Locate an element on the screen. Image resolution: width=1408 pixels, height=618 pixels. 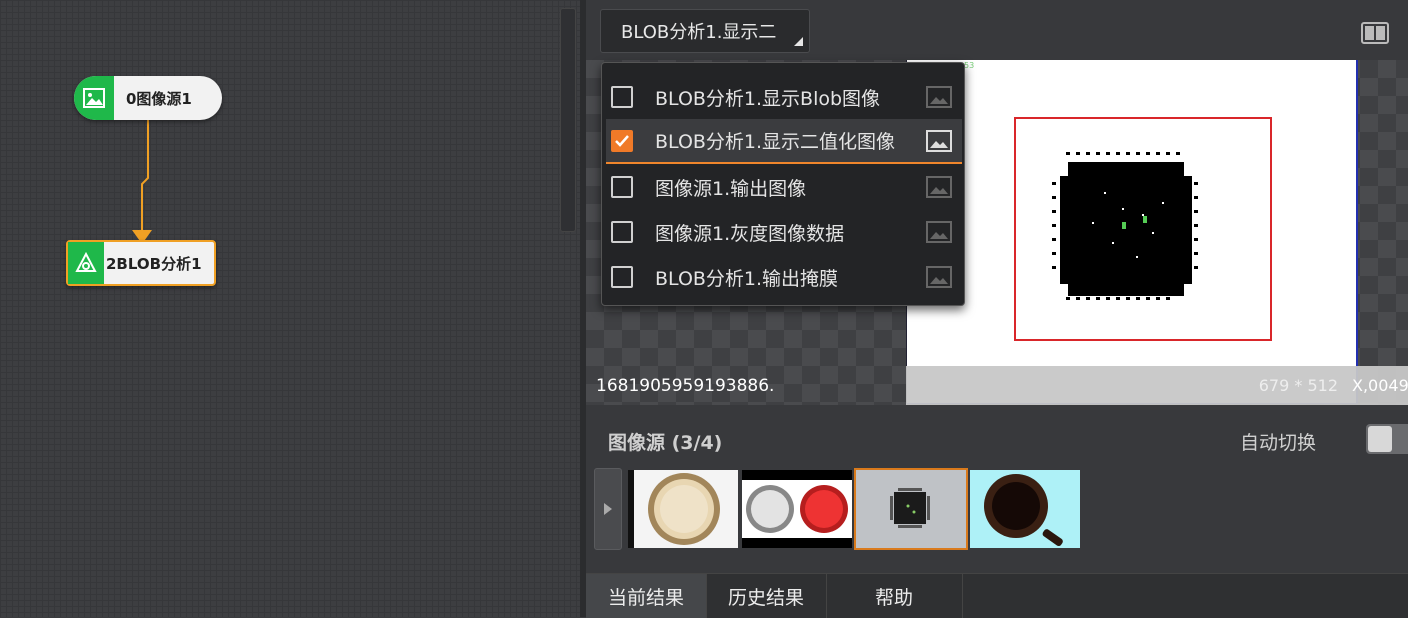
auto-switch-label: 自动切换 is located at coordinates (1278, 443).